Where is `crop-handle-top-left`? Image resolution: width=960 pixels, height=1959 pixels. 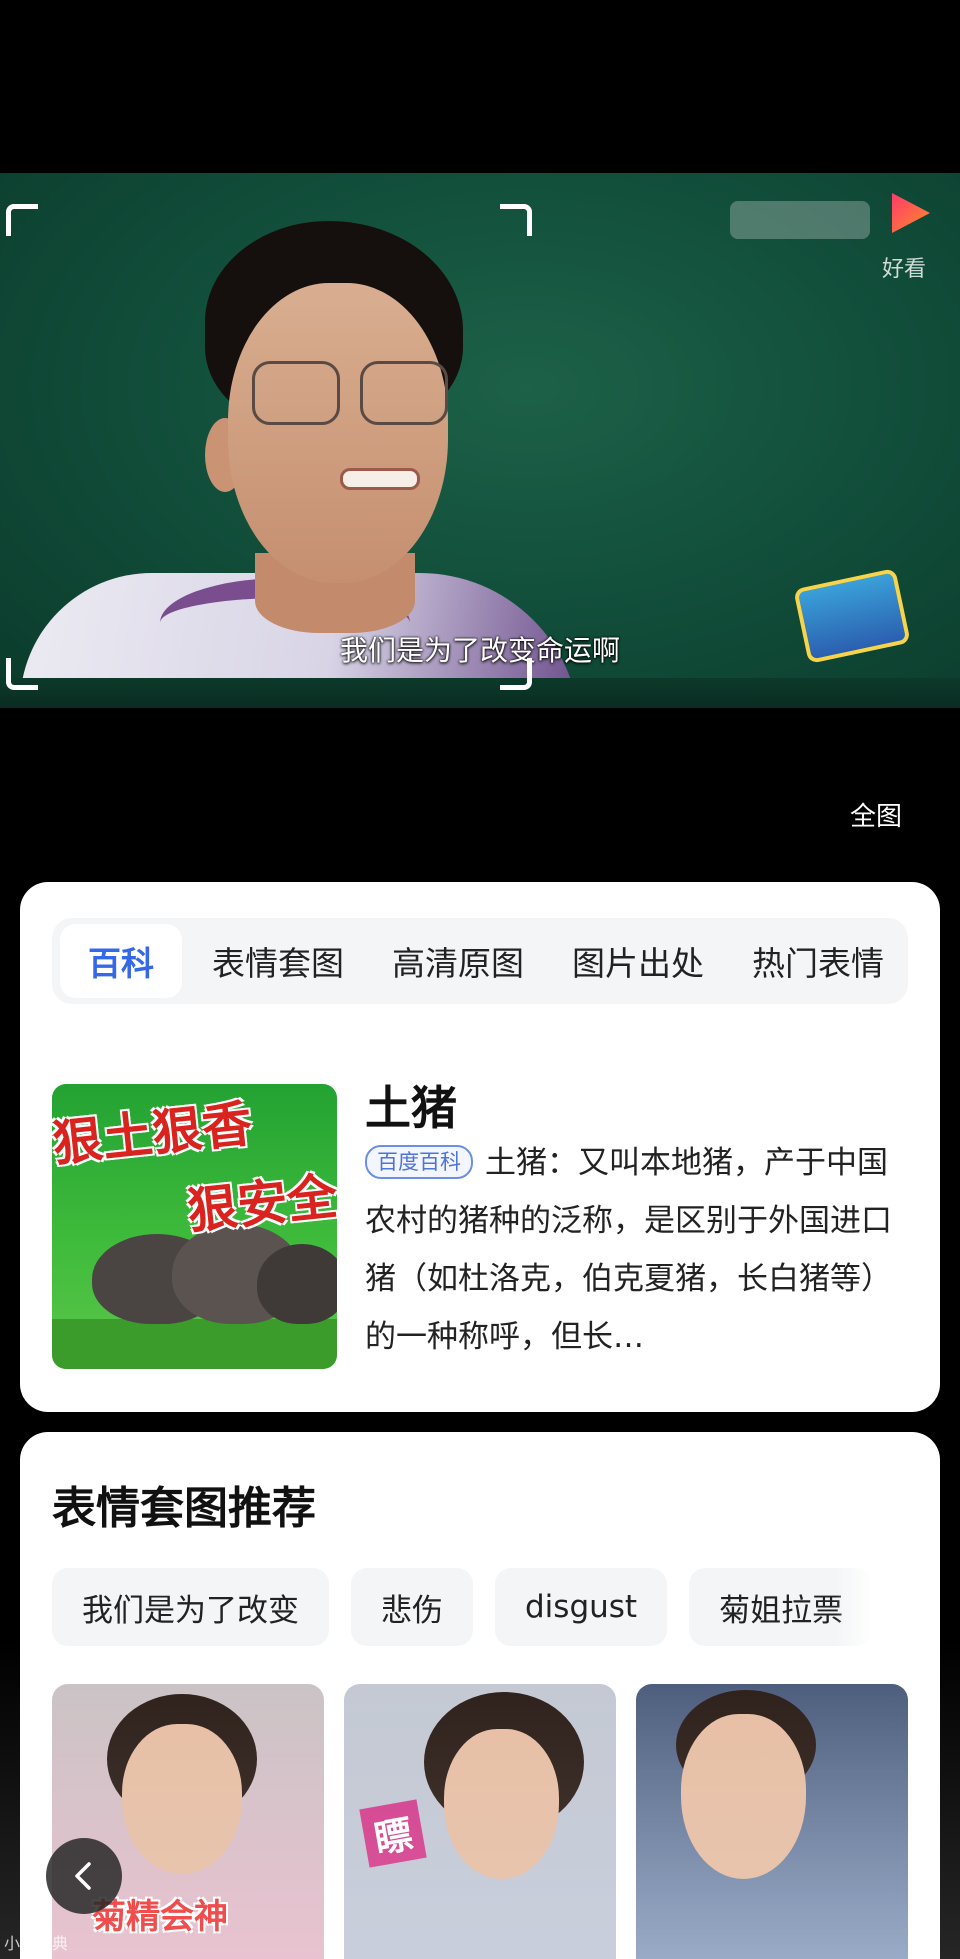 crop-handle-top-left is located at coordinates (22, 220).